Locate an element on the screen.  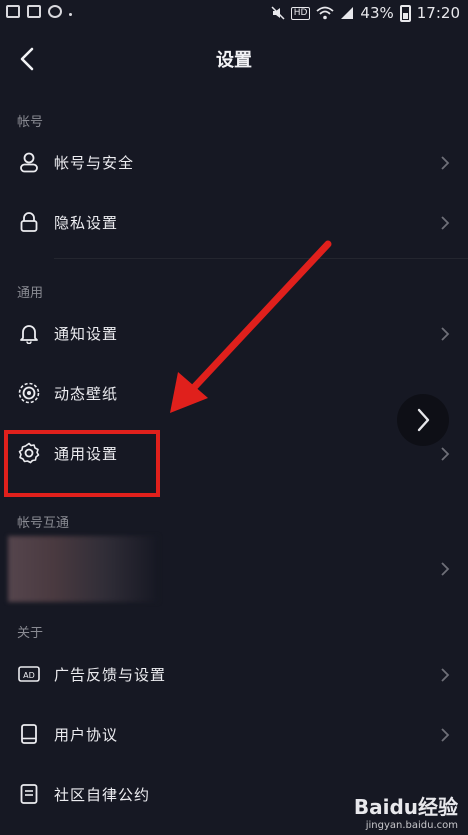
more-notifications-icon is located at coordinates (70, 14).